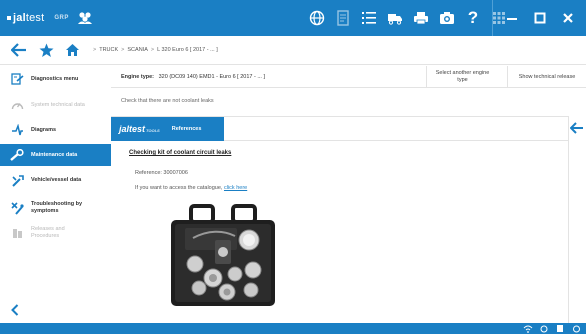  I want to click on breadcrumb-truck: TRUCK, so click(108, 50).